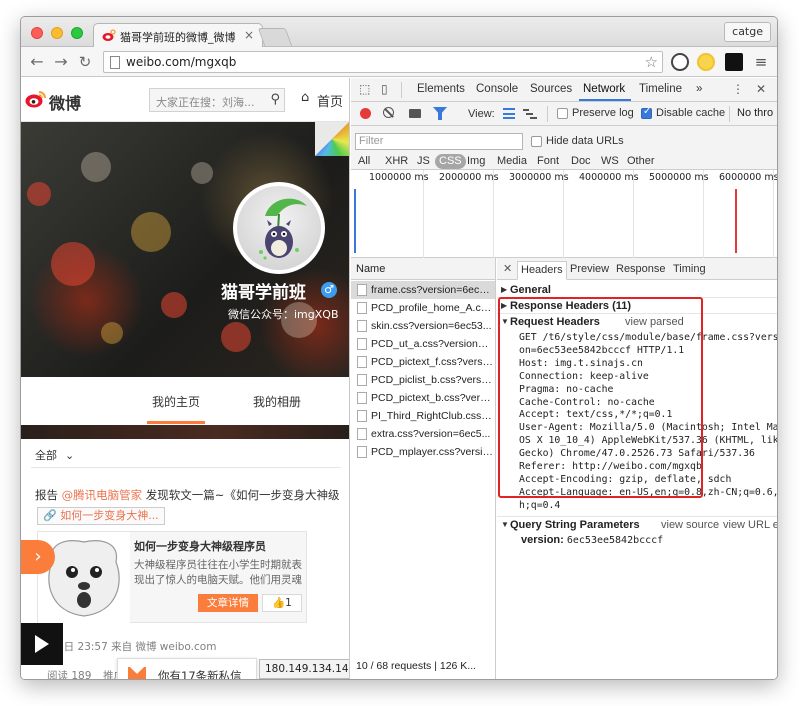  I want to click on close-devtools-icon: ✕, so click(761, 89).